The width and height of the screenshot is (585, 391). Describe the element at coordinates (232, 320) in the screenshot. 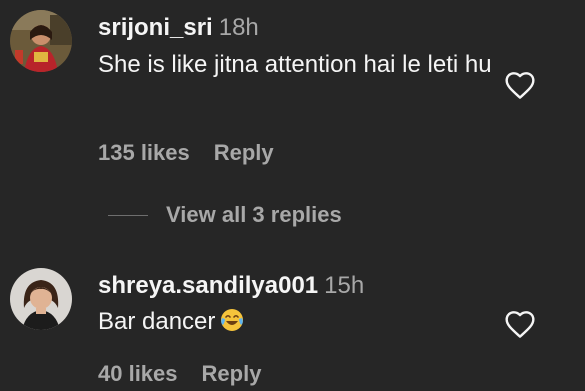

I see `face-with-tears-of-joy-icon` at that location.